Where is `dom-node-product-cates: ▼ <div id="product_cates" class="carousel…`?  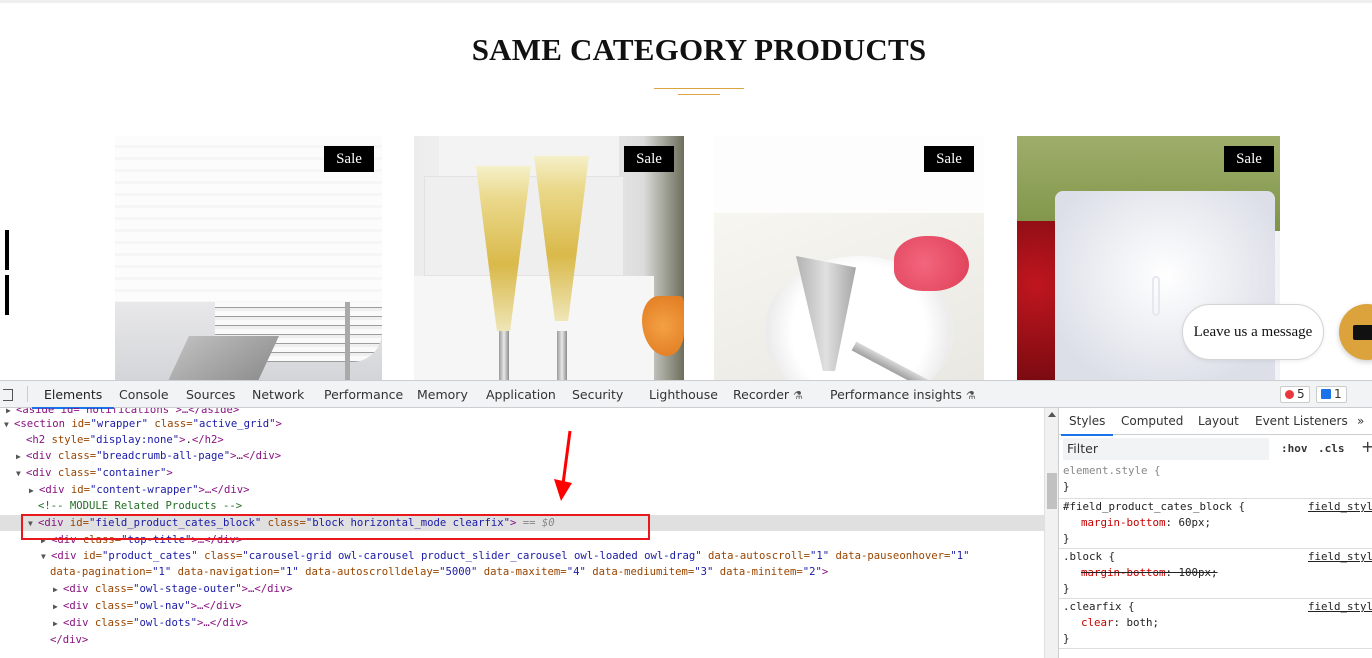
dom-node-product-cates: ▼ <div id="product_cates" class="carousel… is located at coordinates (505, 556).